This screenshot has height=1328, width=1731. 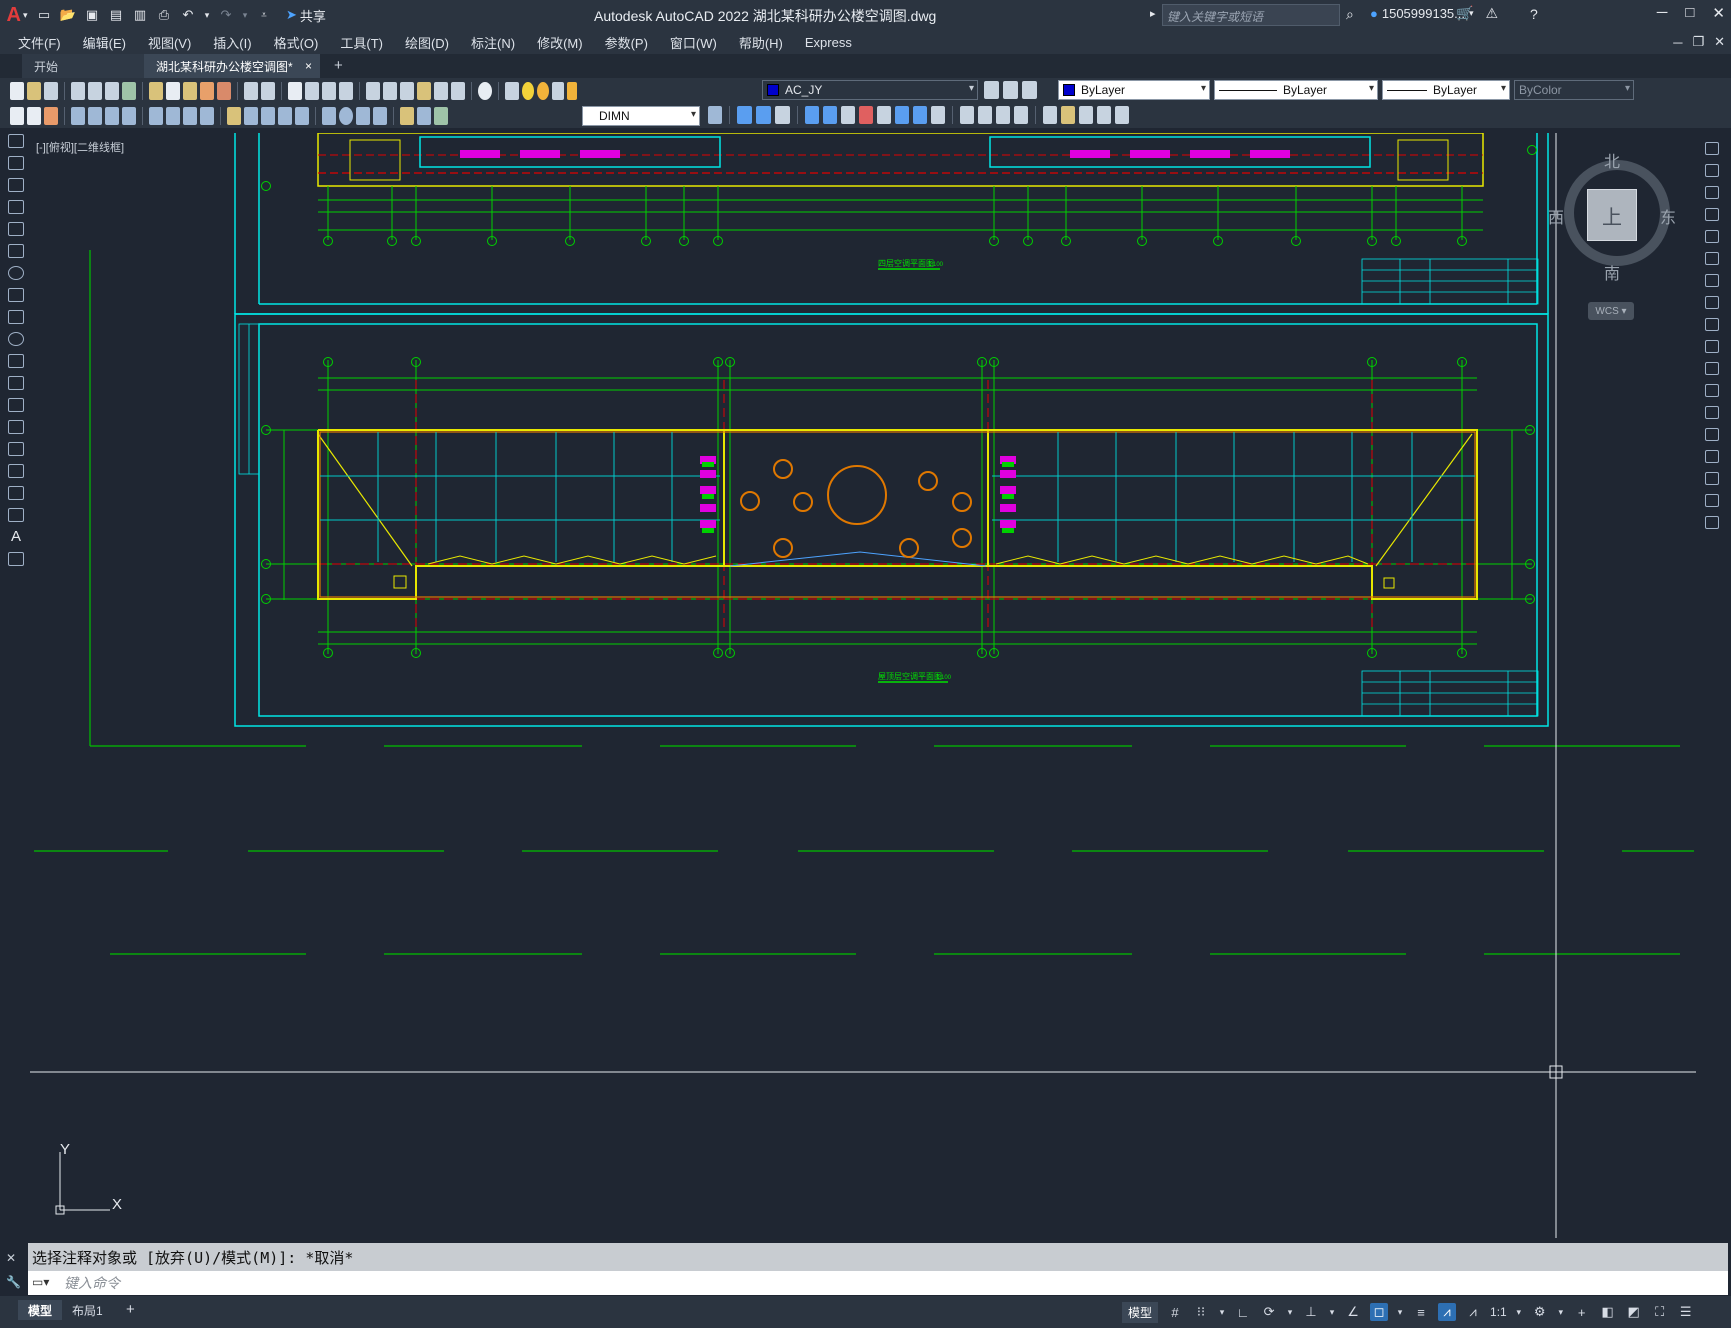 I want to click on chamfer-icon, so click(x=1712, y=456).